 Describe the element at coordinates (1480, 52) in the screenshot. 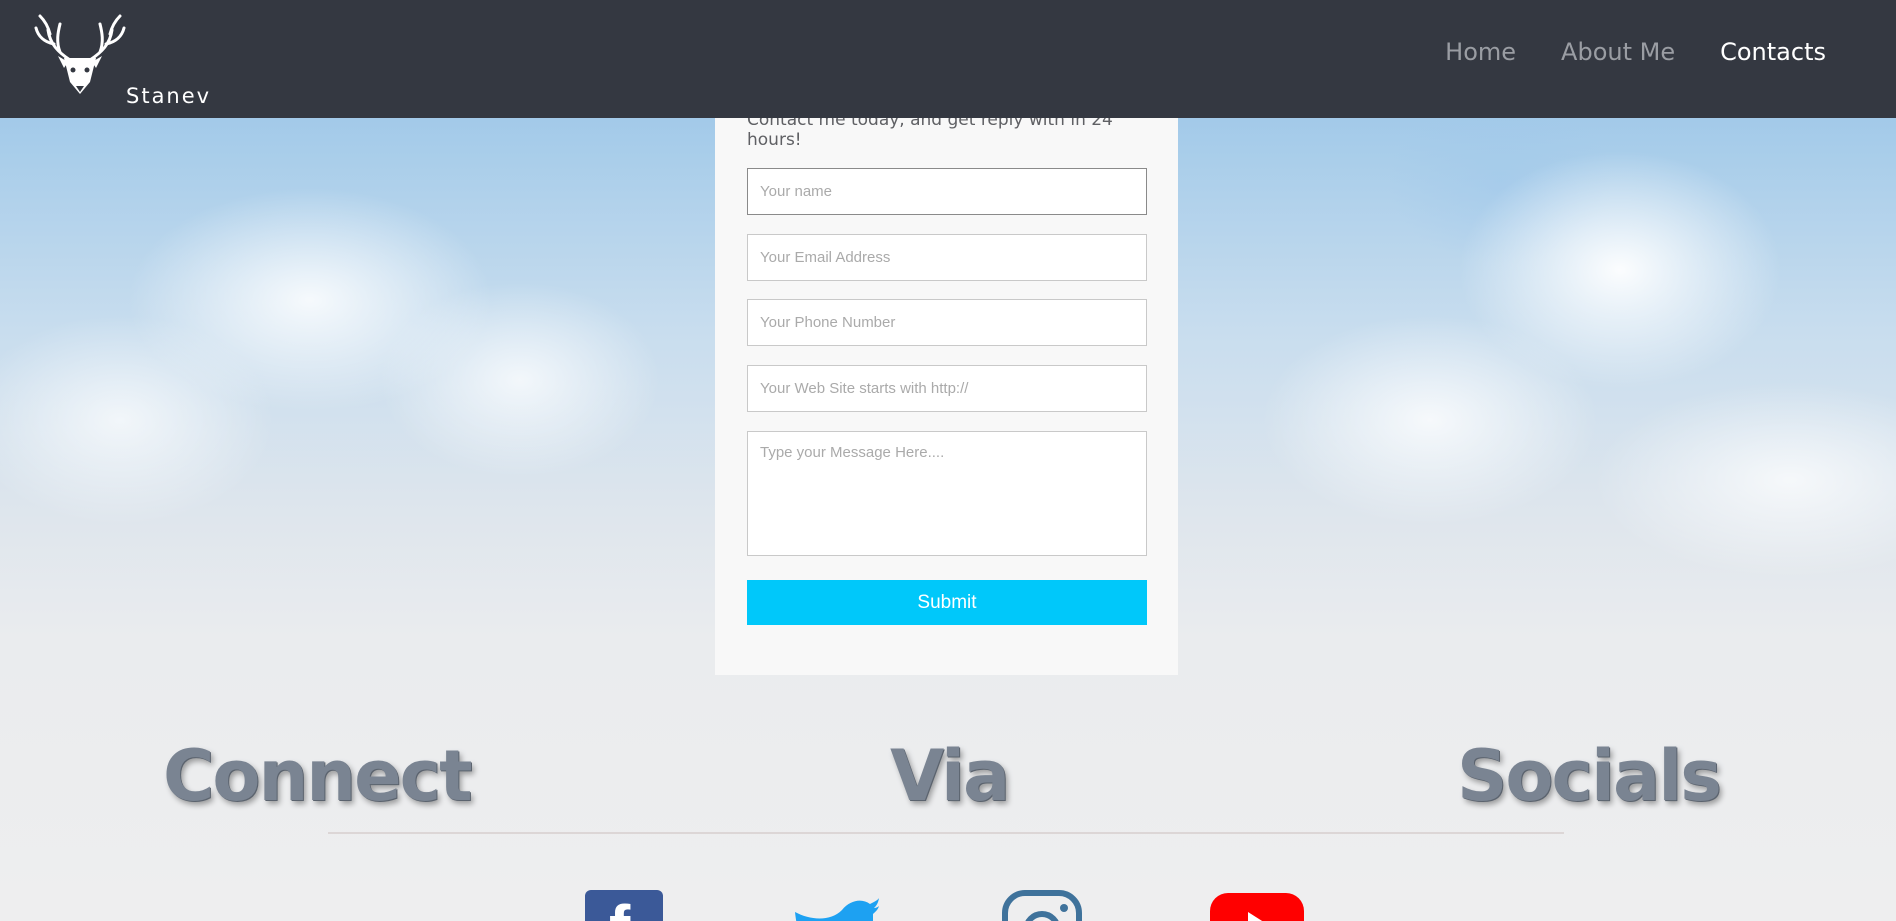

I see `nav-home: Home` at that location.